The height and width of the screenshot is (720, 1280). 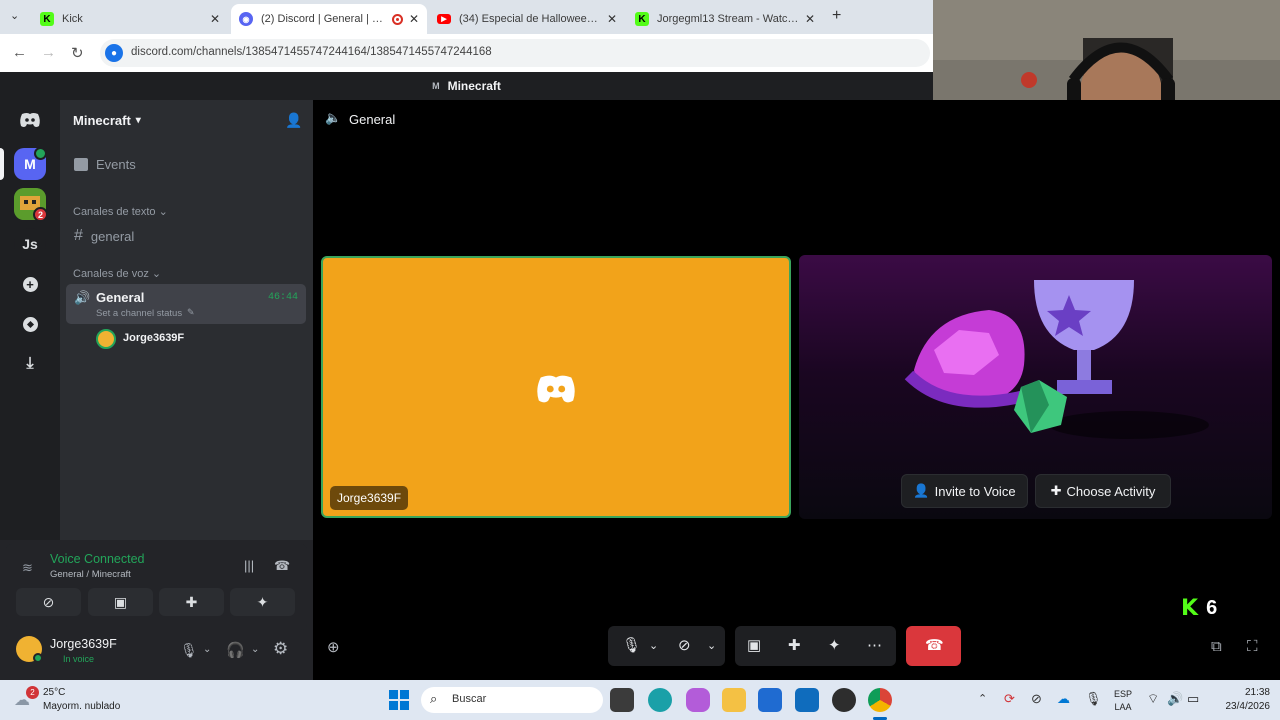 I want to click on category-voice-channels: Canales de voz ⌄, so click(x=117, y=273).